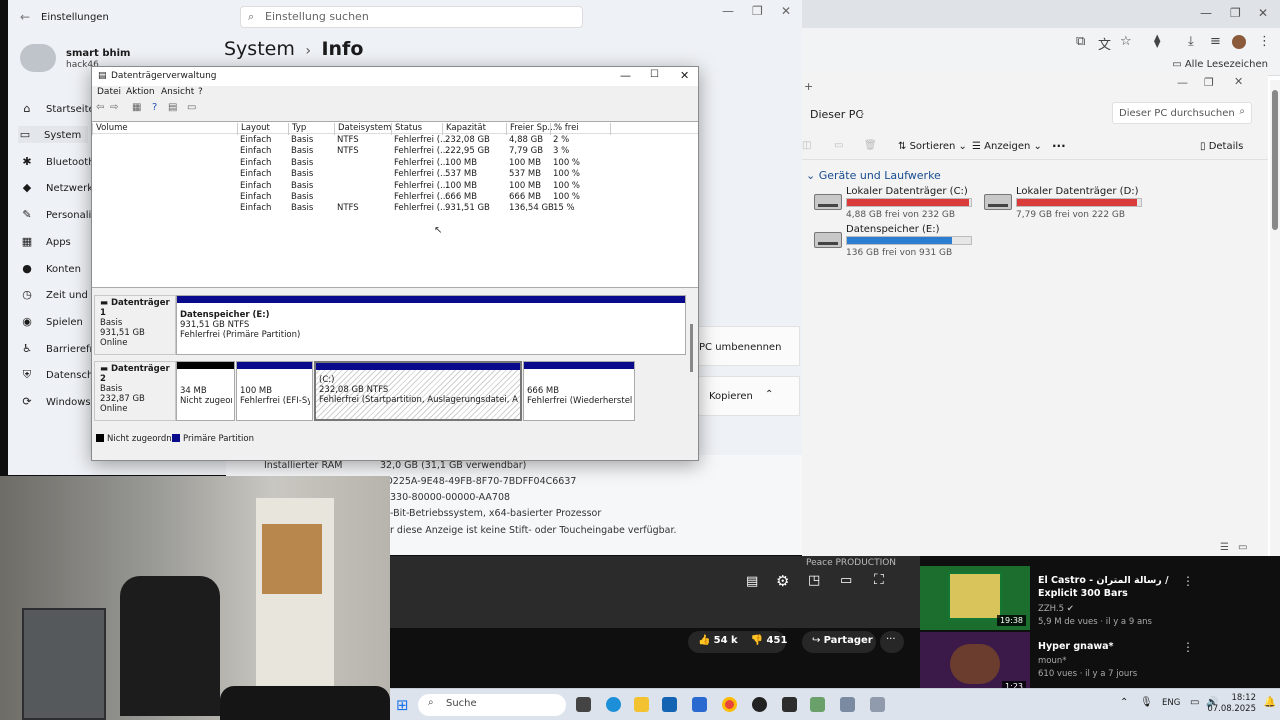 This screenshot has width=1280, height=720. What do you see at coordinates (110, 129) in the screenshot?
I see `col-volume: Volume` at bounding box center [110, 129].